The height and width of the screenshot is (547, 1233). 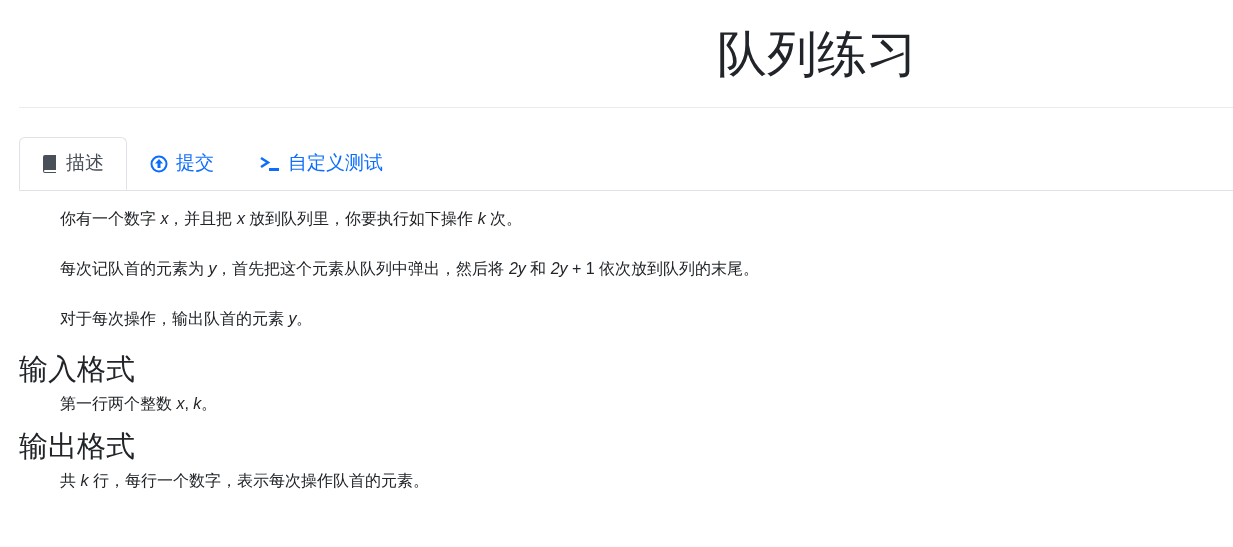 What do you see at coordinates (410, 269) in the screenshot?
I see `description-paragraph: 每次记队首的元素为 y，首先把这个元素从队列中弹出，然后将 2y 和 2y + 1 依次放到队列的末尾。` at bounding box center [410, 269].